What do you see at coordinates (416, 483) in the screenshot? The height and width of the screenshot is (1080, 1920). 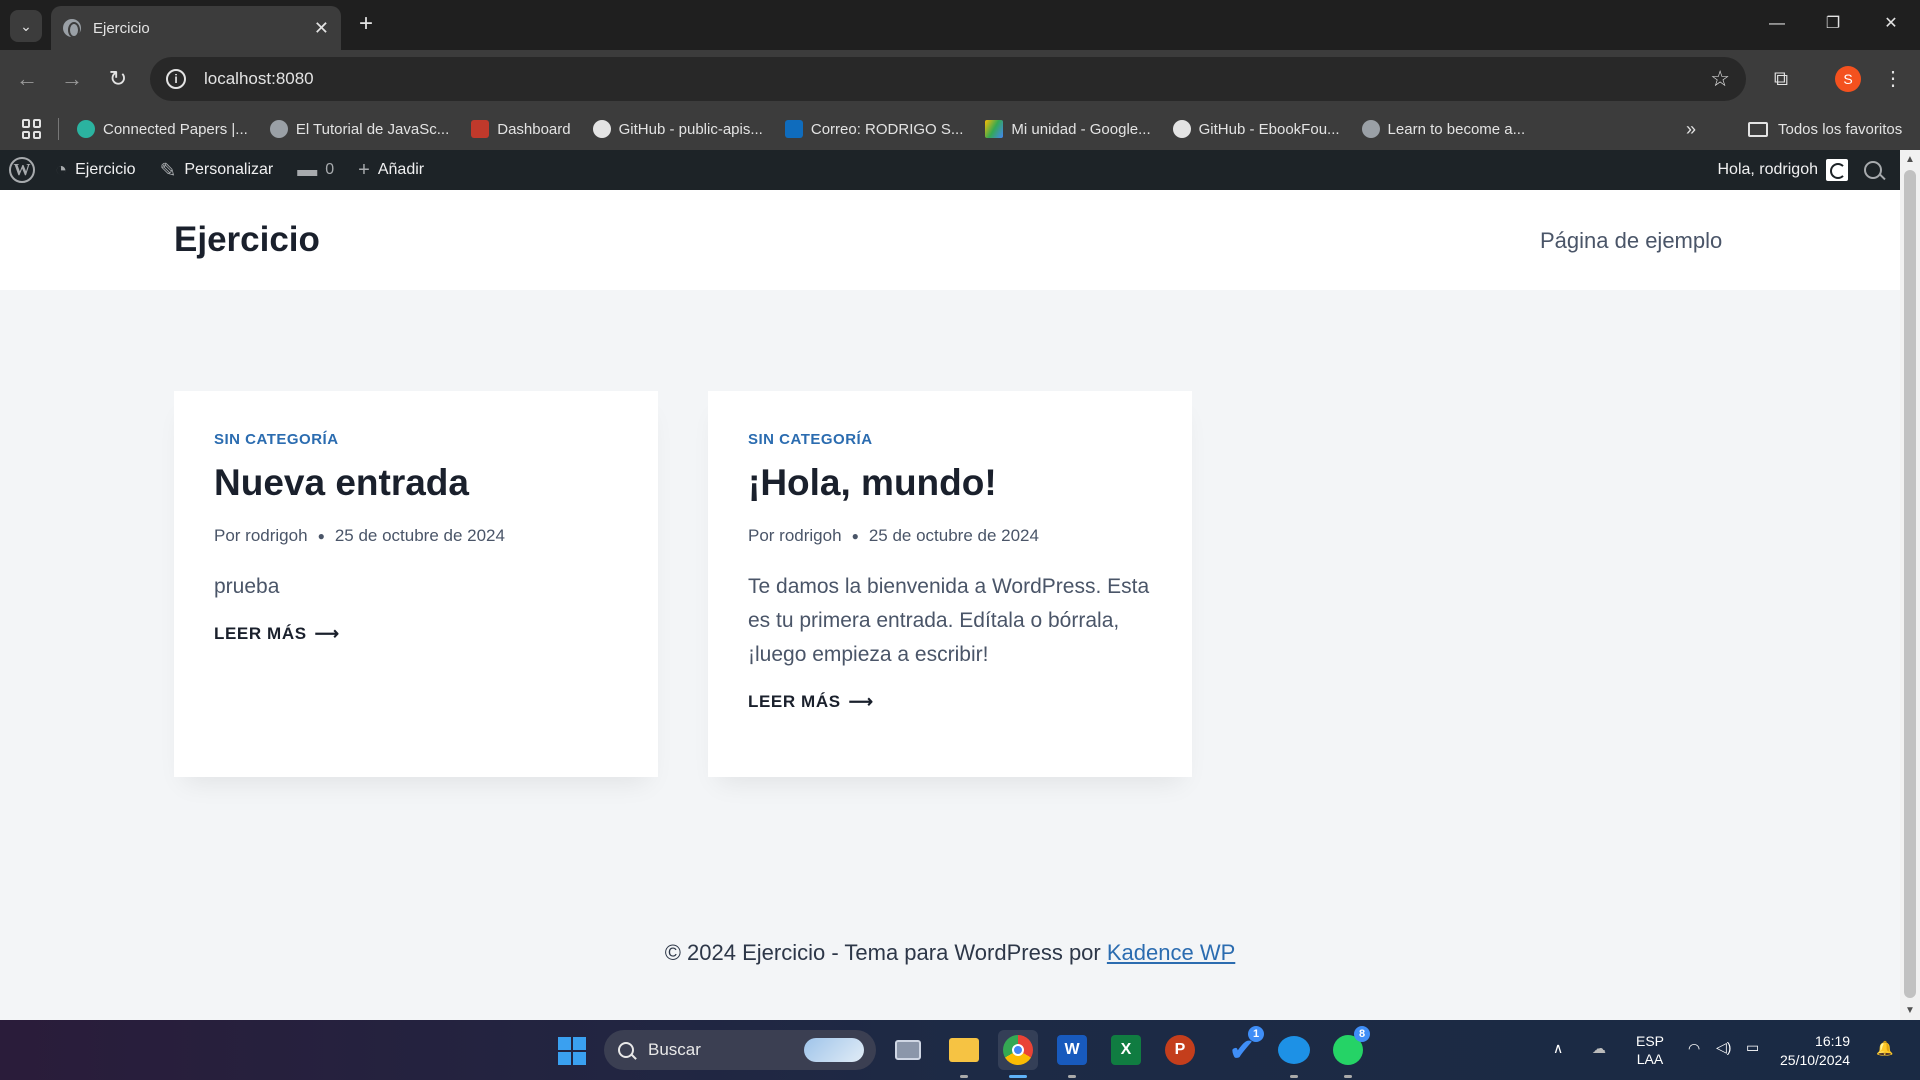 I see `post-title: Nueva entrada` at bounding box center [416, 483].